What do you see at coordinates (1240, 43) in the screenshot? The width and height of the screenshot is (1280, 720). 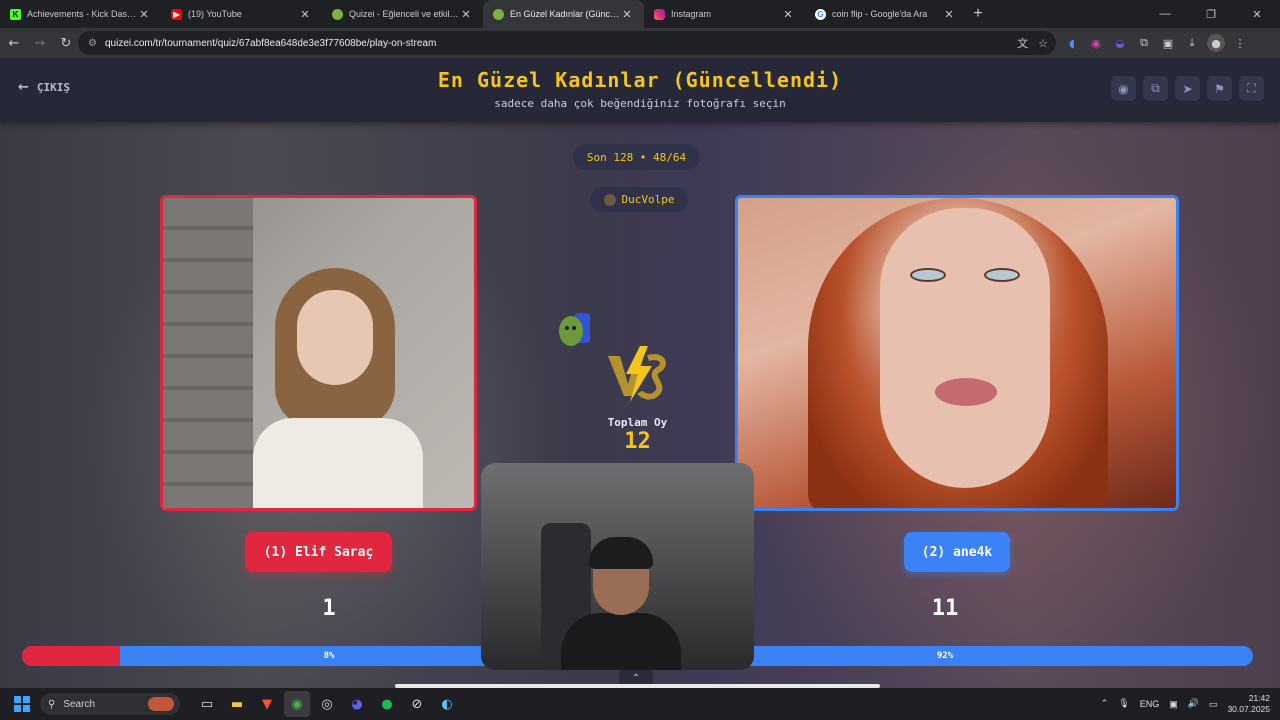 I see `menu-icon: ⋮` at bounding box center [1240, 43].